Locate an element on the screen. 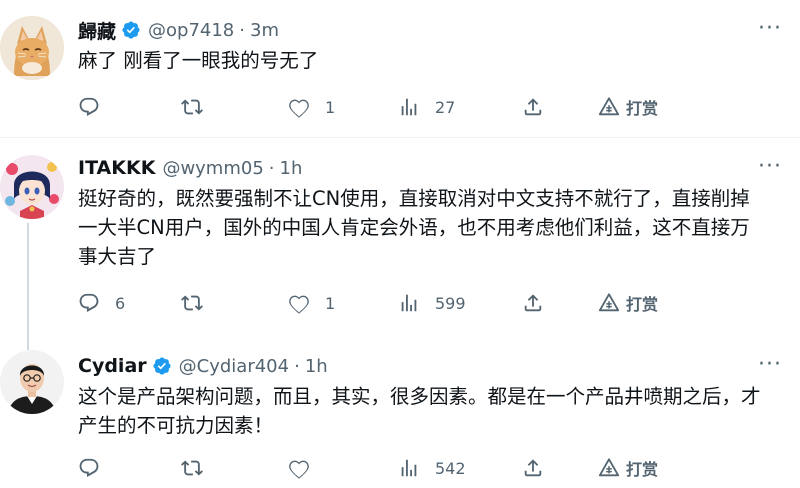 Image resolution: width=800 pixels, height=488 pixels. action-bar: 1 27 打赏 is located at coordinates (428, 107).